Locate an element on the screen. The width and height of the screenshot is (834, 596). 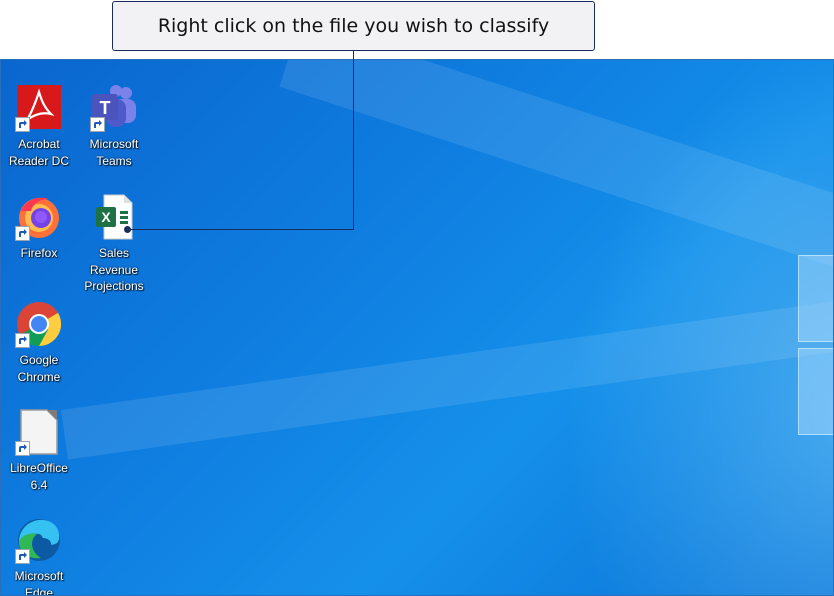
callout-pointer-dot is located at coordinates (127, 229).